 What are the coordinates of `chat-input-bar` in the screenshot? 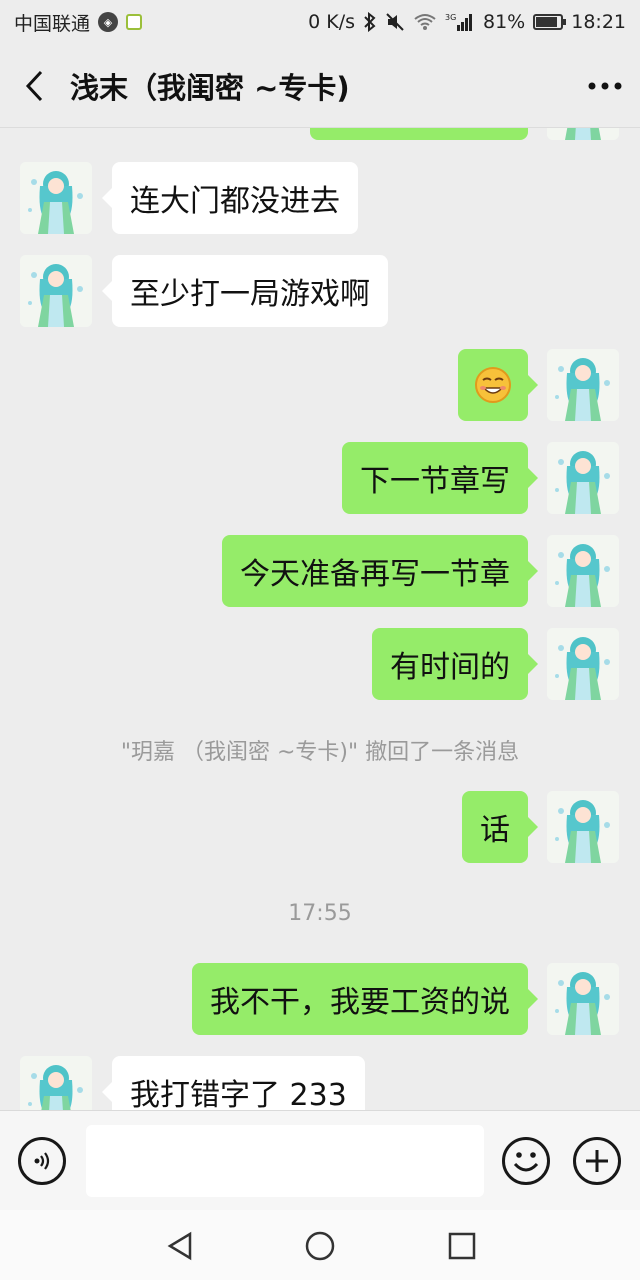 It's located at (320, 1160).